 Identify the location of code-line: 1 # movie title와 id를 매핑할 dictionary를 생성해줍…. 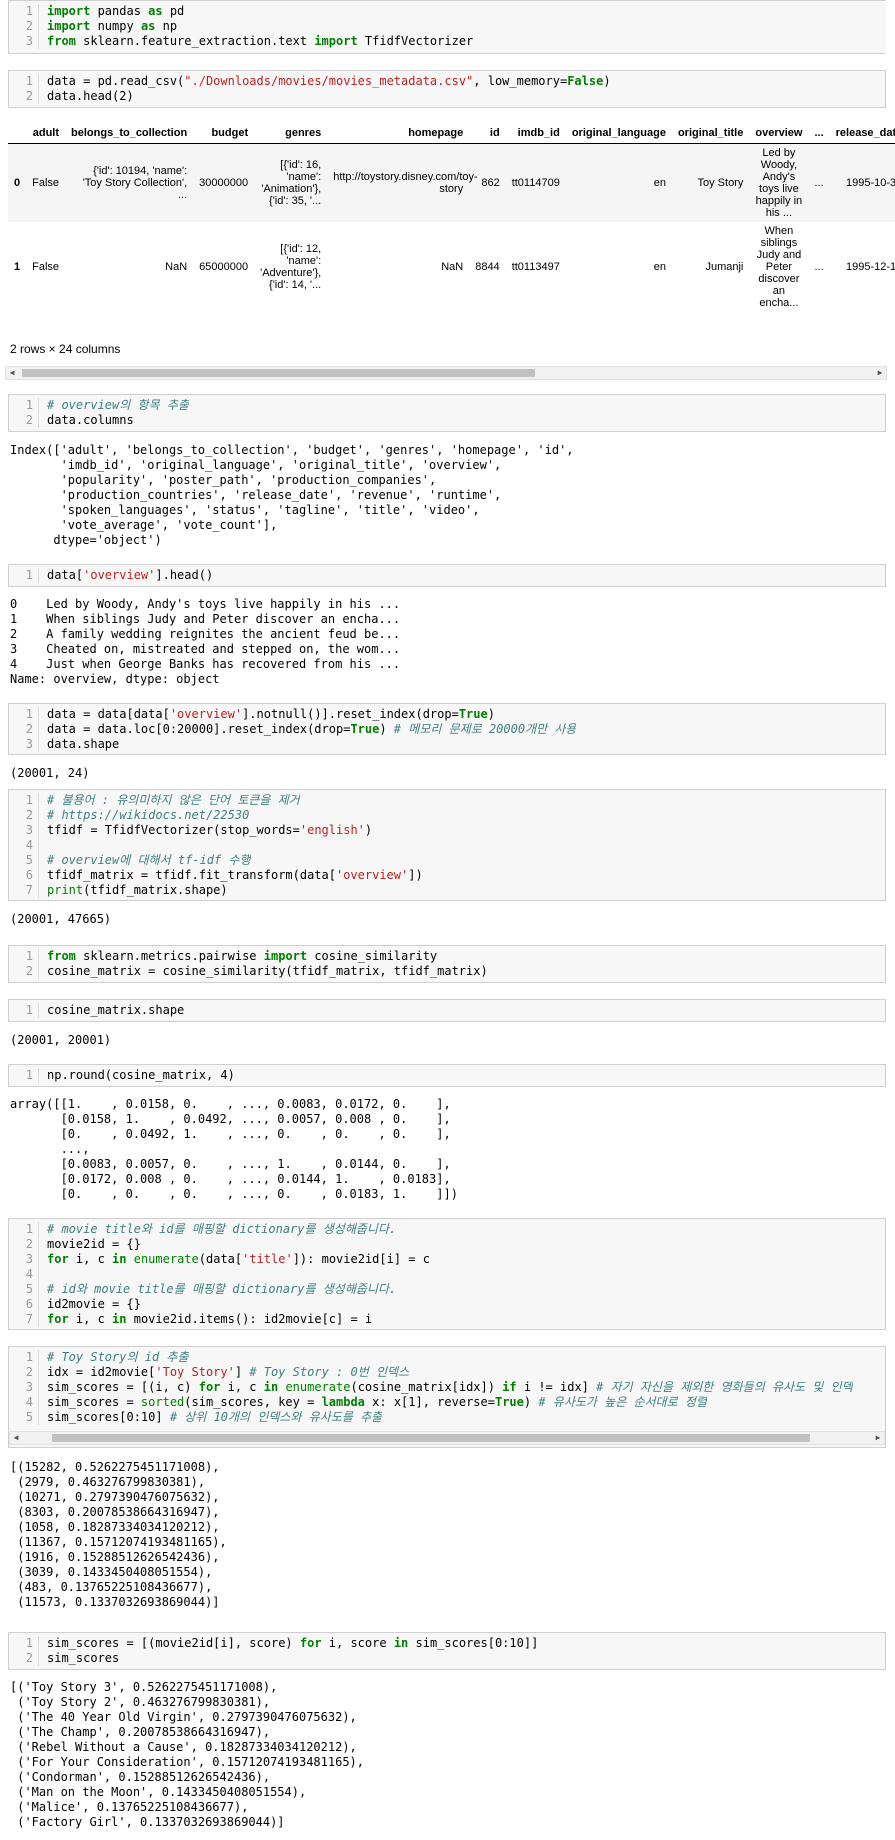
(447, 1229).